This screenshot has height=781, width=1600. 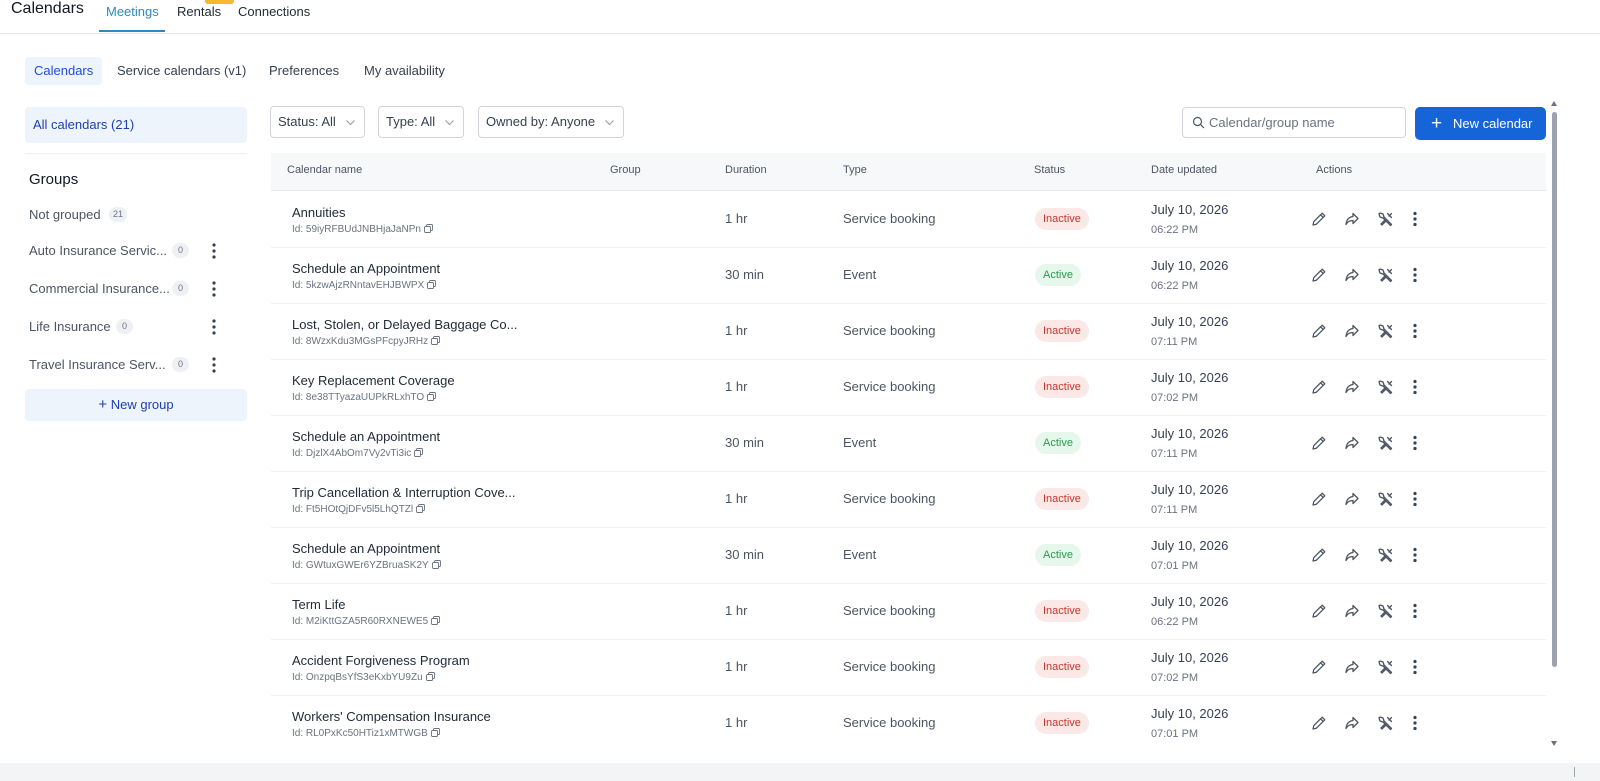 I want to click on column-header: Date updated, so click(x=1184, y=170).